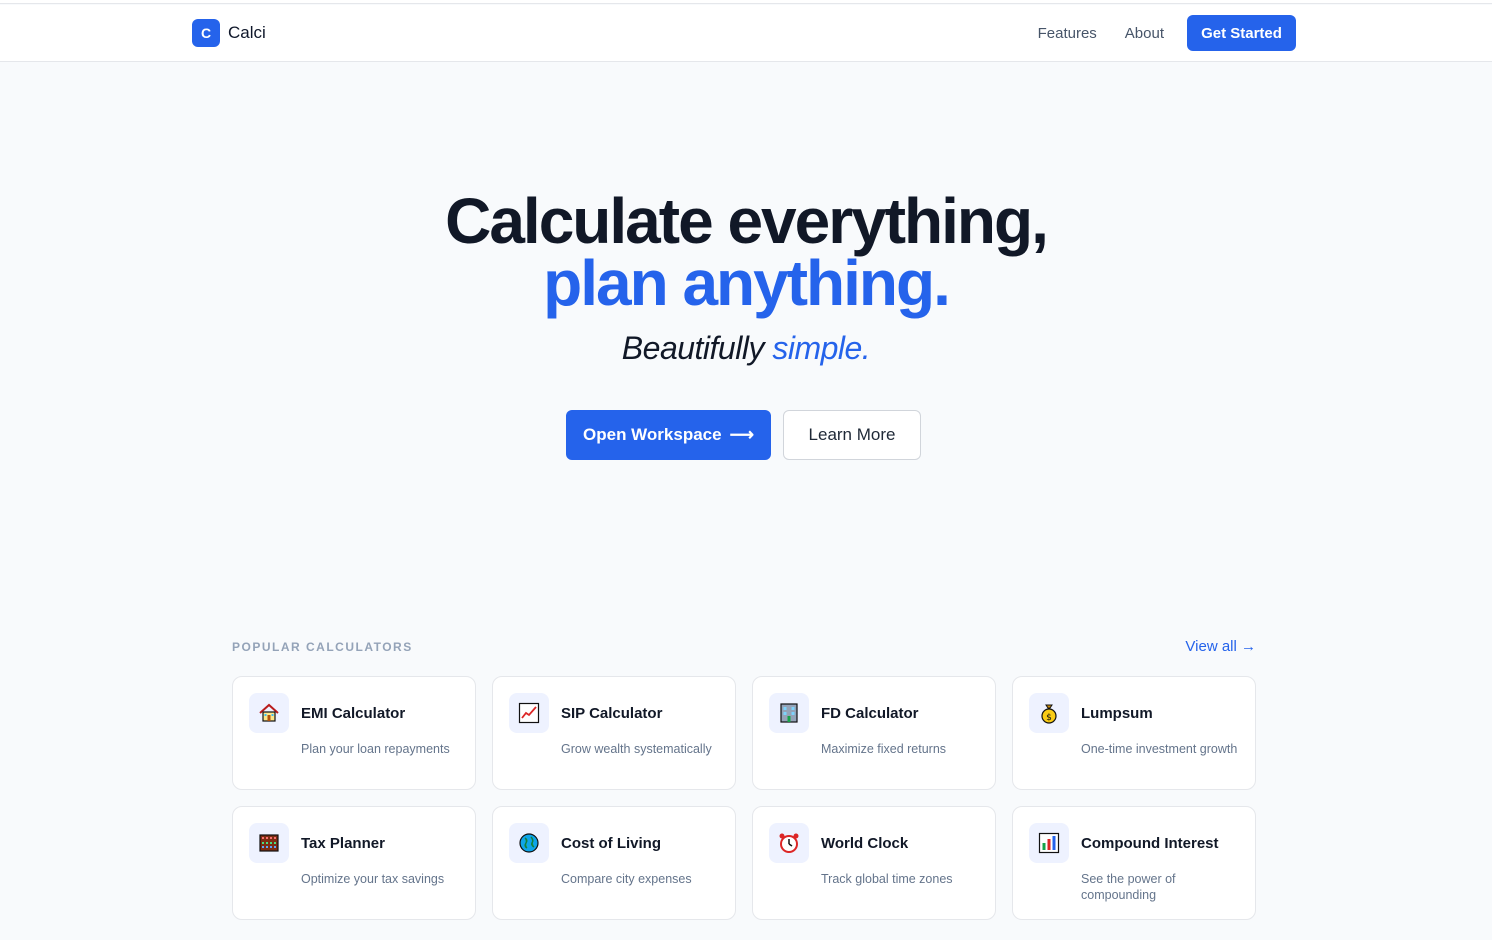 Image resolution: width=1492 pixels, height=940 pixels. What do you see at coordinates (614, 863) in the screenshot?
I see `calculator-card-cost-of-living: Cost of Living Compare city expenses` at bounding box center [614, 863].